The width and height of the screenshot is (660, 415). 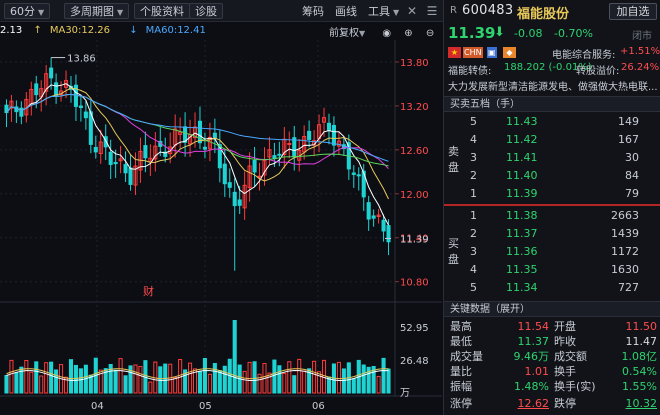 I want to click on orderbook-header: 买卖五档（手）, so click(x=552, y=104).